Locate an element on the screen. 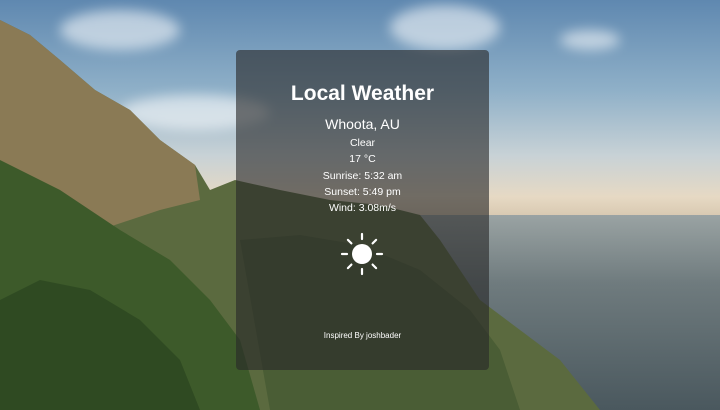  footer-credit: Inspired By joshbader is located at coordinates (362, 335).